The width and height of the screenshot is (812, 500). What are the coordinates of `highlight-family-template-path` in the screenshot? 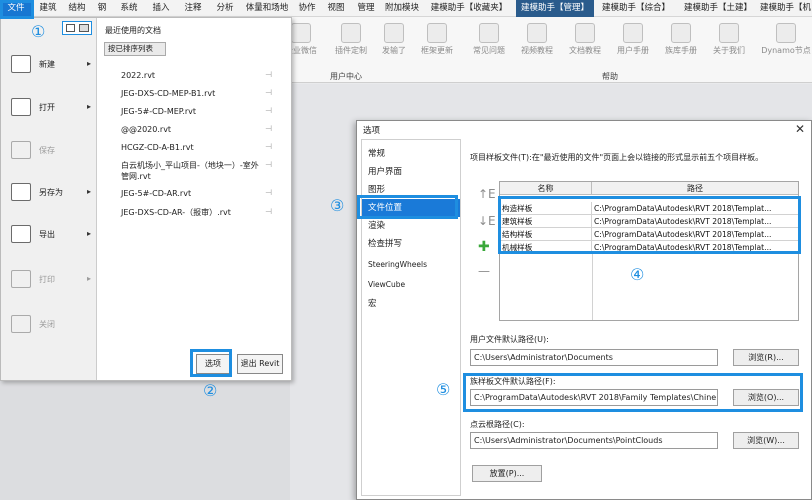 It's located at (633, 392).